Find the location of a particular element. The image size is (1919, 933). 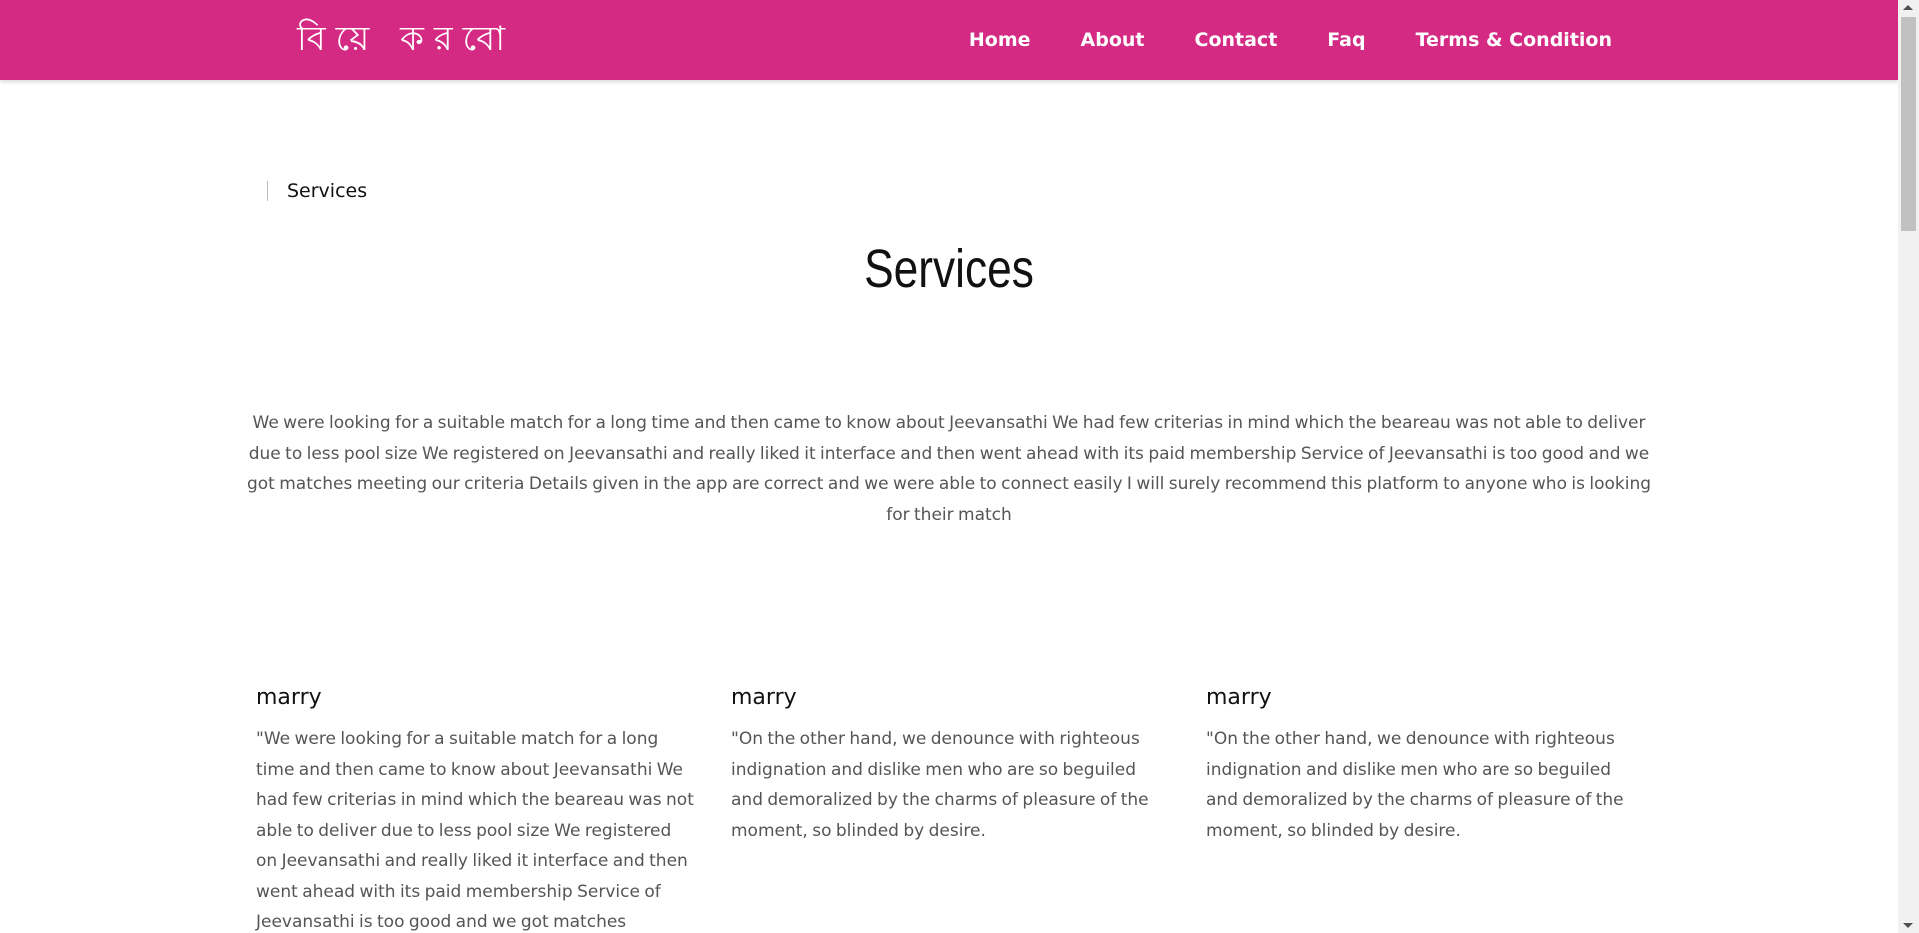

vertical-scrollbar is located at coordinates (1908, 466).